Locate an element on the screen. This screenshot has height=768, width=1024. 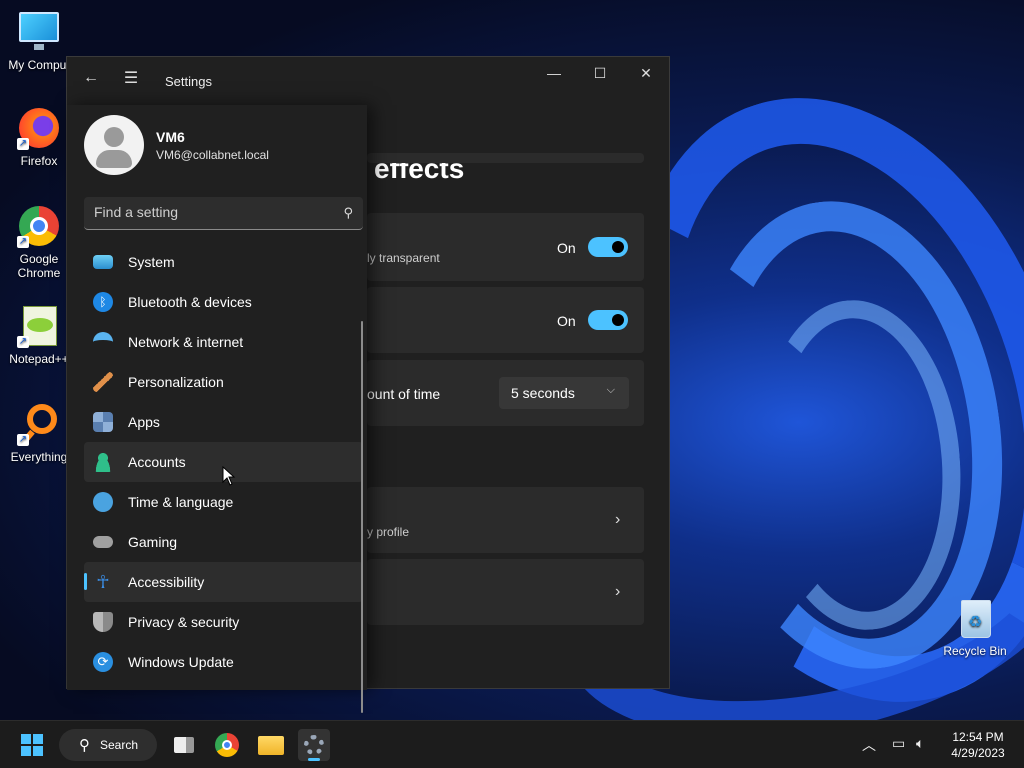
mouse-cursor-icon is located at coordinates (229, 476).